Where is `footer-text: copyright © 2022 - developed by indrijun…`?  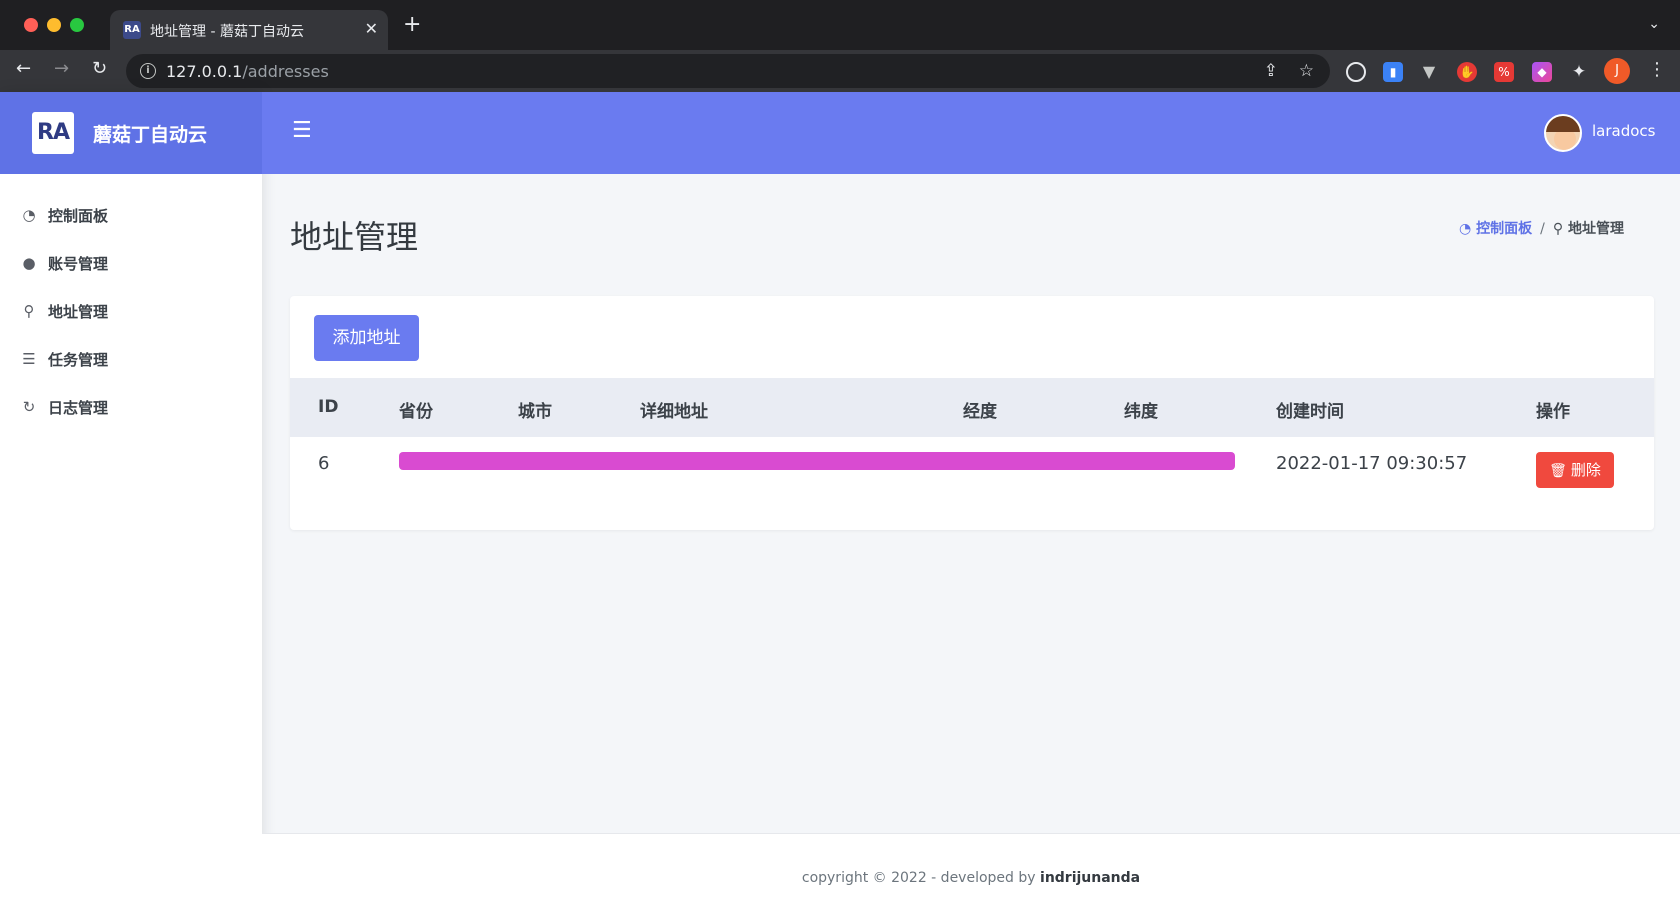 footer-text: copyright © 2022 - developed by indrijun… is located at coordinates (971, 878).